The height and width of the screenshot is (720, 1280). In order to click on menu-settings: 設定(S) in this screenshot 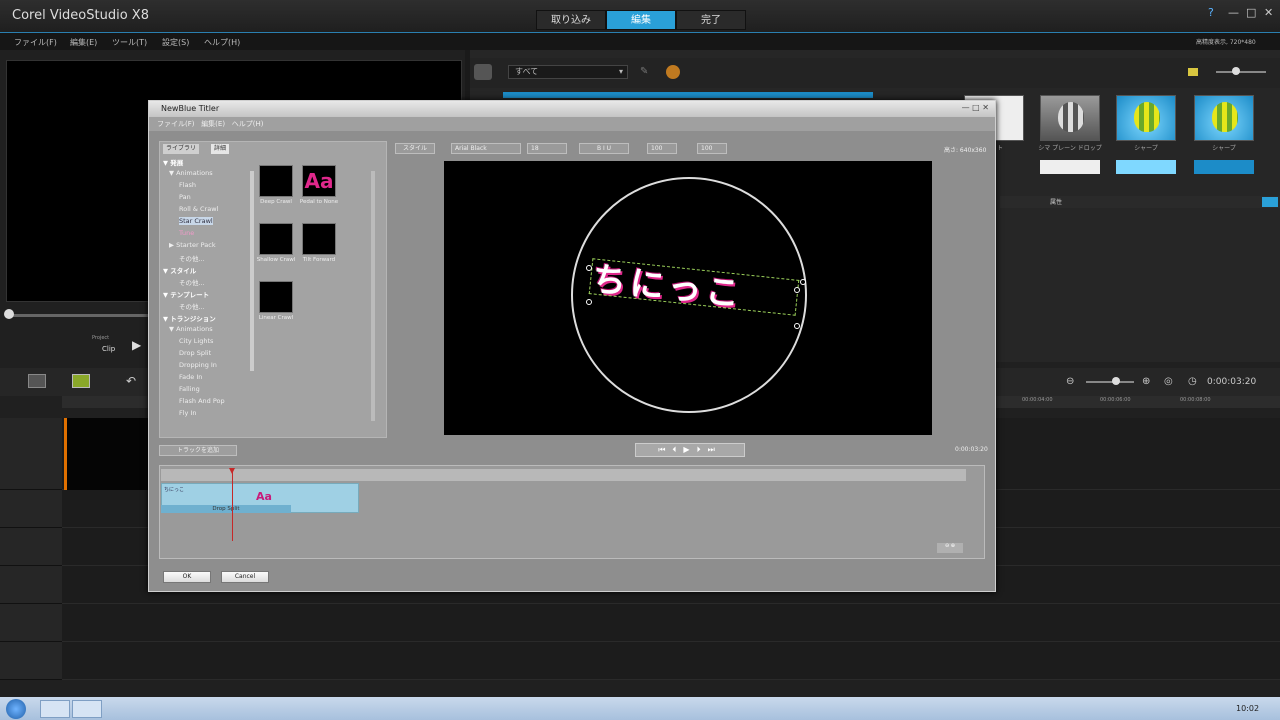, I will do `click(175, 42)`.